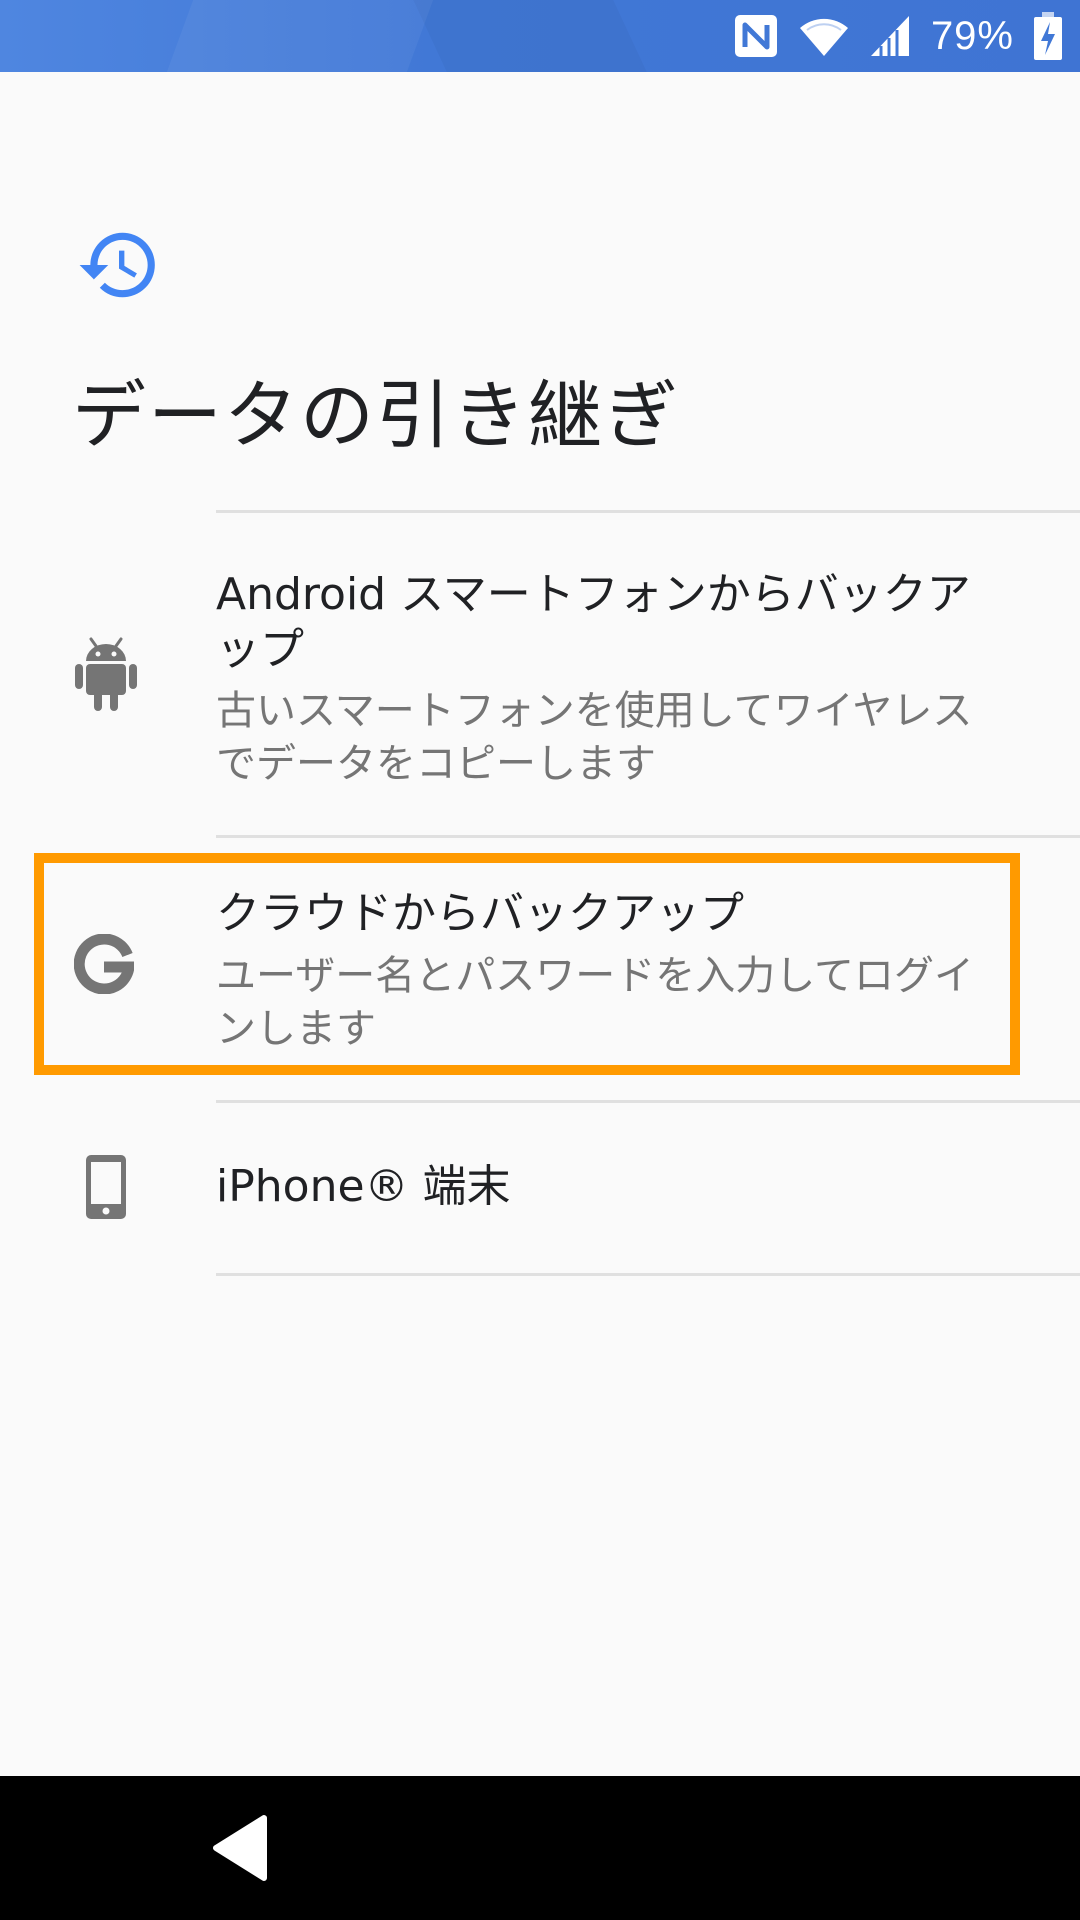  What do you see at coordinates (540, 1188) in the screenshot?
I see `option-iphone: iPhone® 端末` at bounding box center [540, 1188].